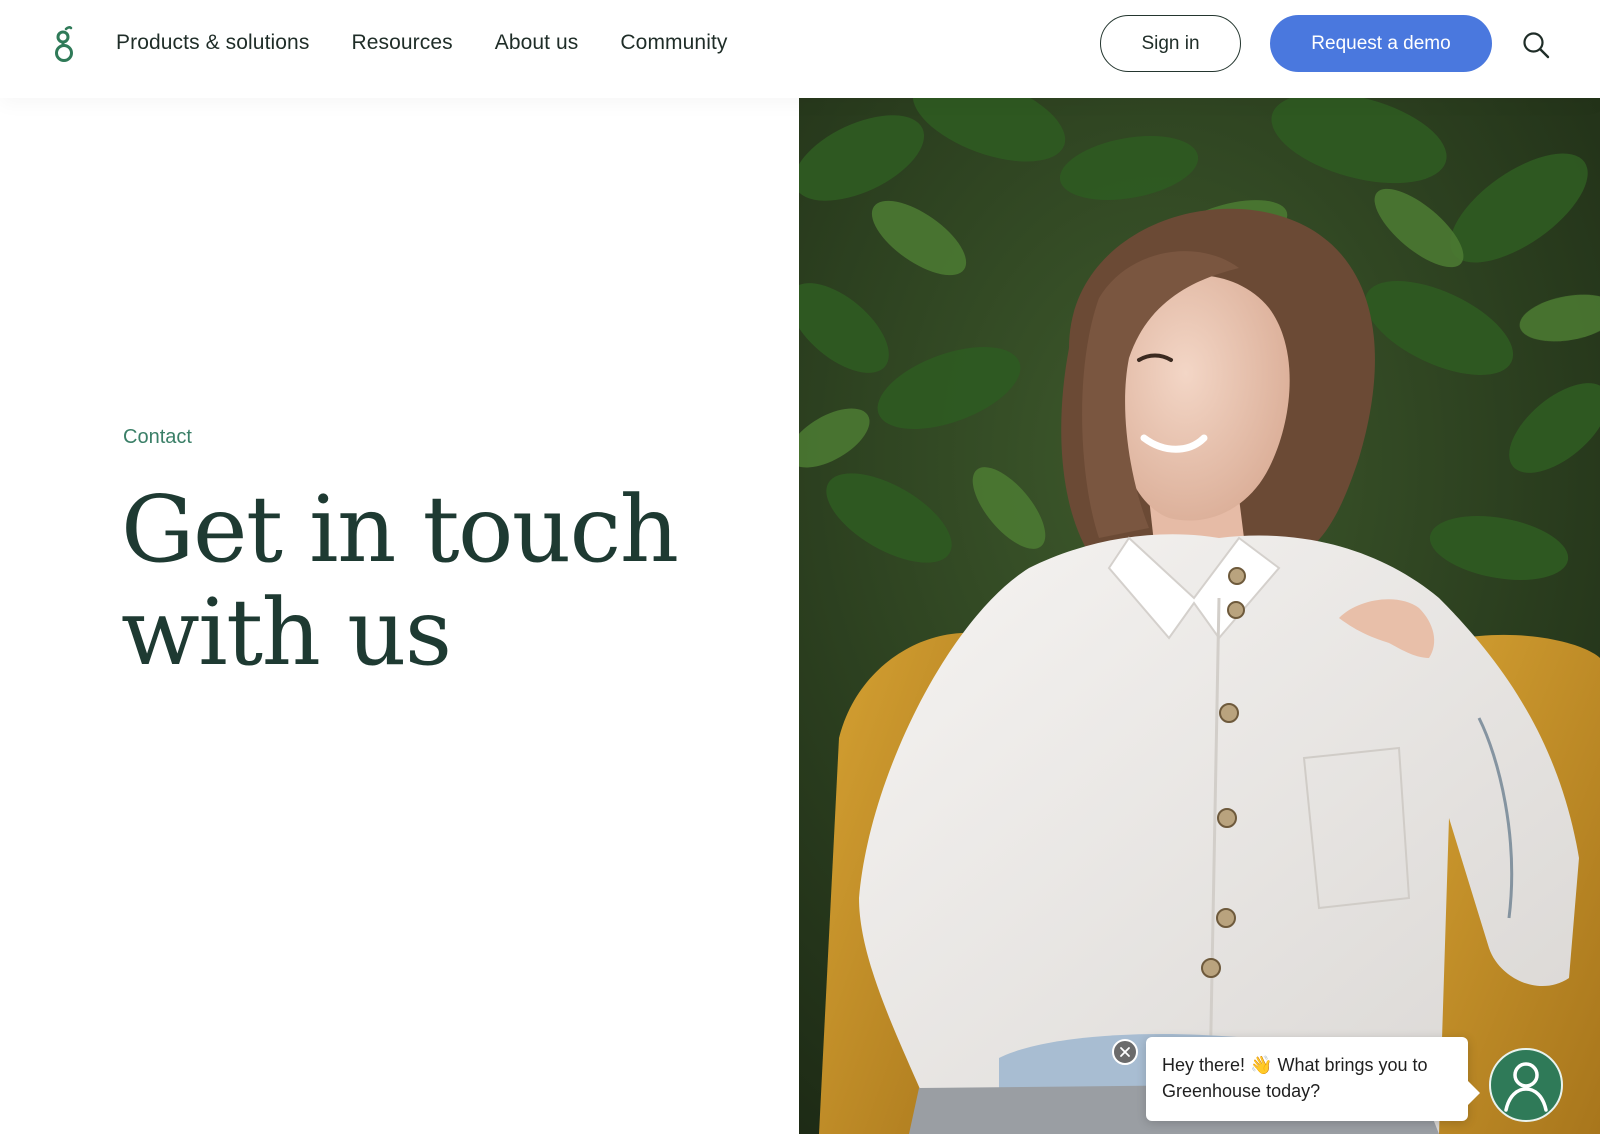 The width and height of the screenshot is (1600, 1134). What do you see at coordinates (673, 43) in the screenshot?
I see `nav-item-community: Community` at bounding box center [673, 43].